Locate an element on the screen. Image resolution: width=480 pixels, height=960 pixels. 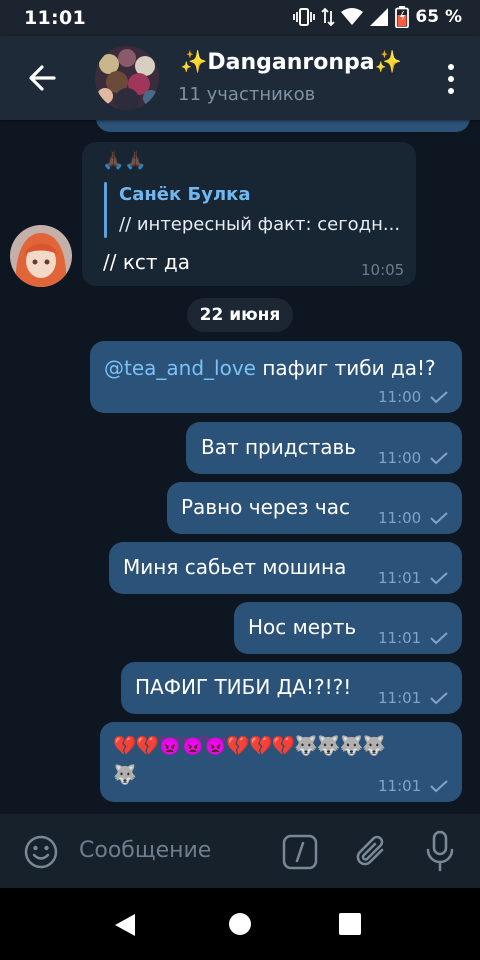
nav-recents-icon is located at coordinates (350, 924).